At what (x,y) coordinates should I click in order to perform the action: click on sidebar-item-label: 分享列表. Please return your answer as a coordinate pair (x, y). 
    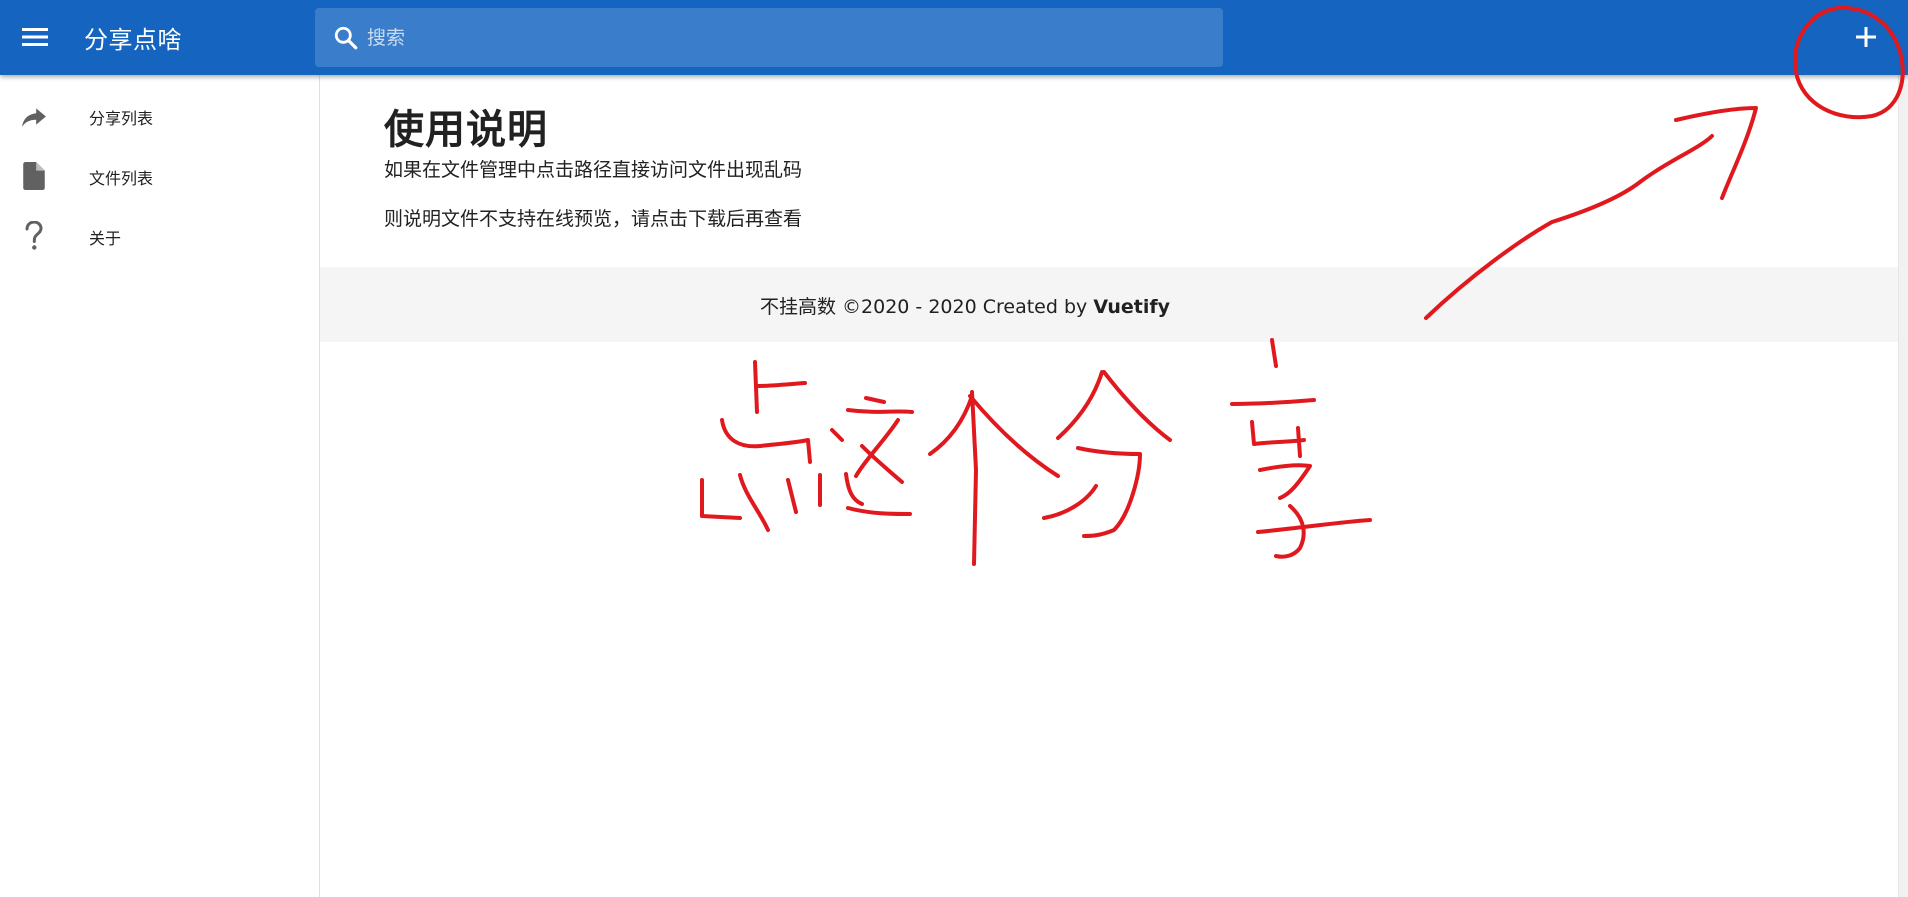
    Looking at the image, I should click on (121, 118).